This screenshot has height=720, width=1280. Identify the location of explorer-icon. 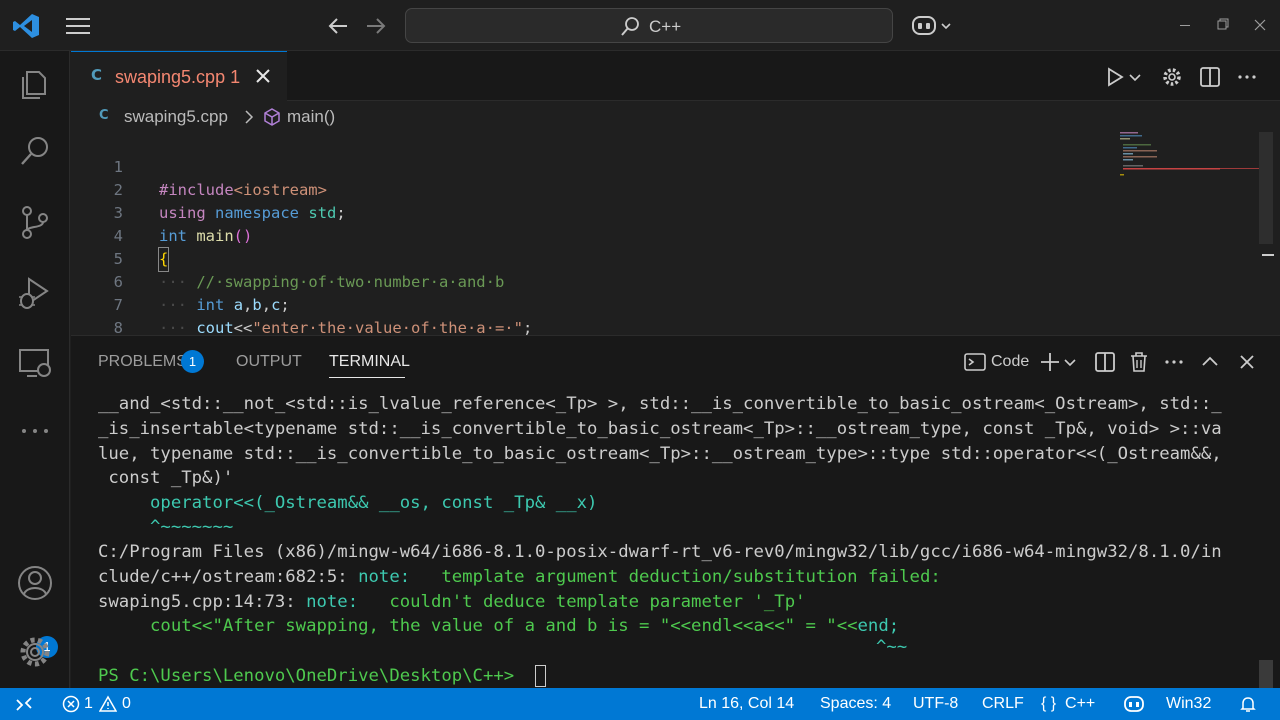
(35, 84).